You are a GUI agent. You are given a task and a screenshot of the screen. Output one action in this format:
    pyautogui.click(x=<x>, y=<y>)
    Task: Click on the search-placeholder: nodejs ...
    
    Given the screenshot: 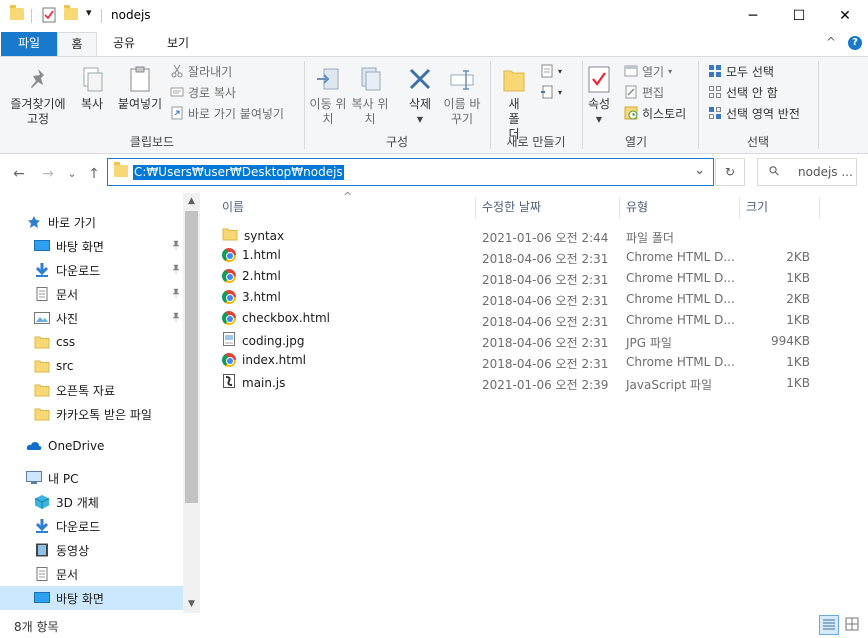 What is the action you would take?
    pyautogui.click(x=825, y=172)
    